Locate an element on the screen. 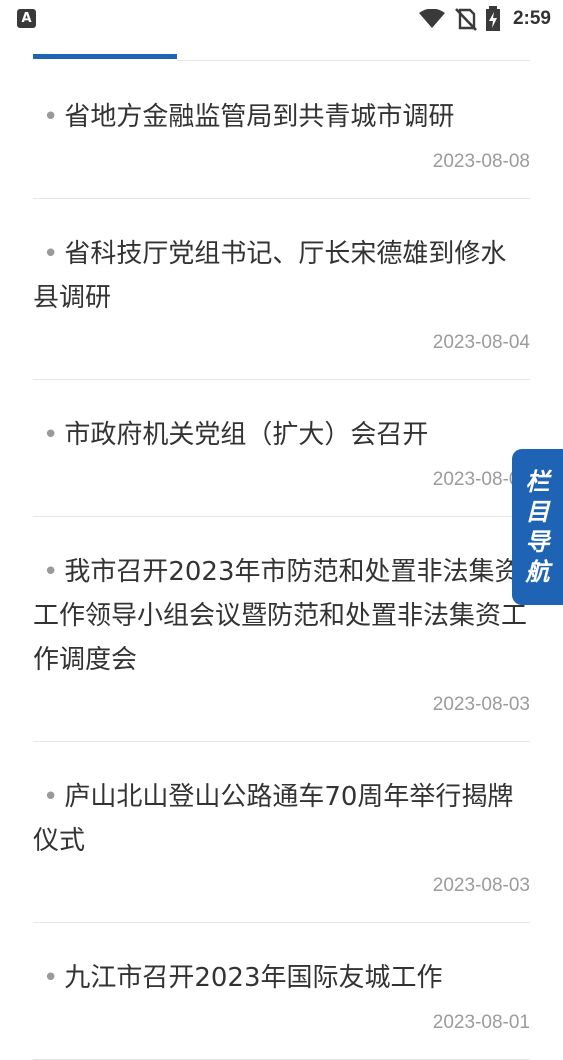  tab-strip is located at coordinates (281, 50).